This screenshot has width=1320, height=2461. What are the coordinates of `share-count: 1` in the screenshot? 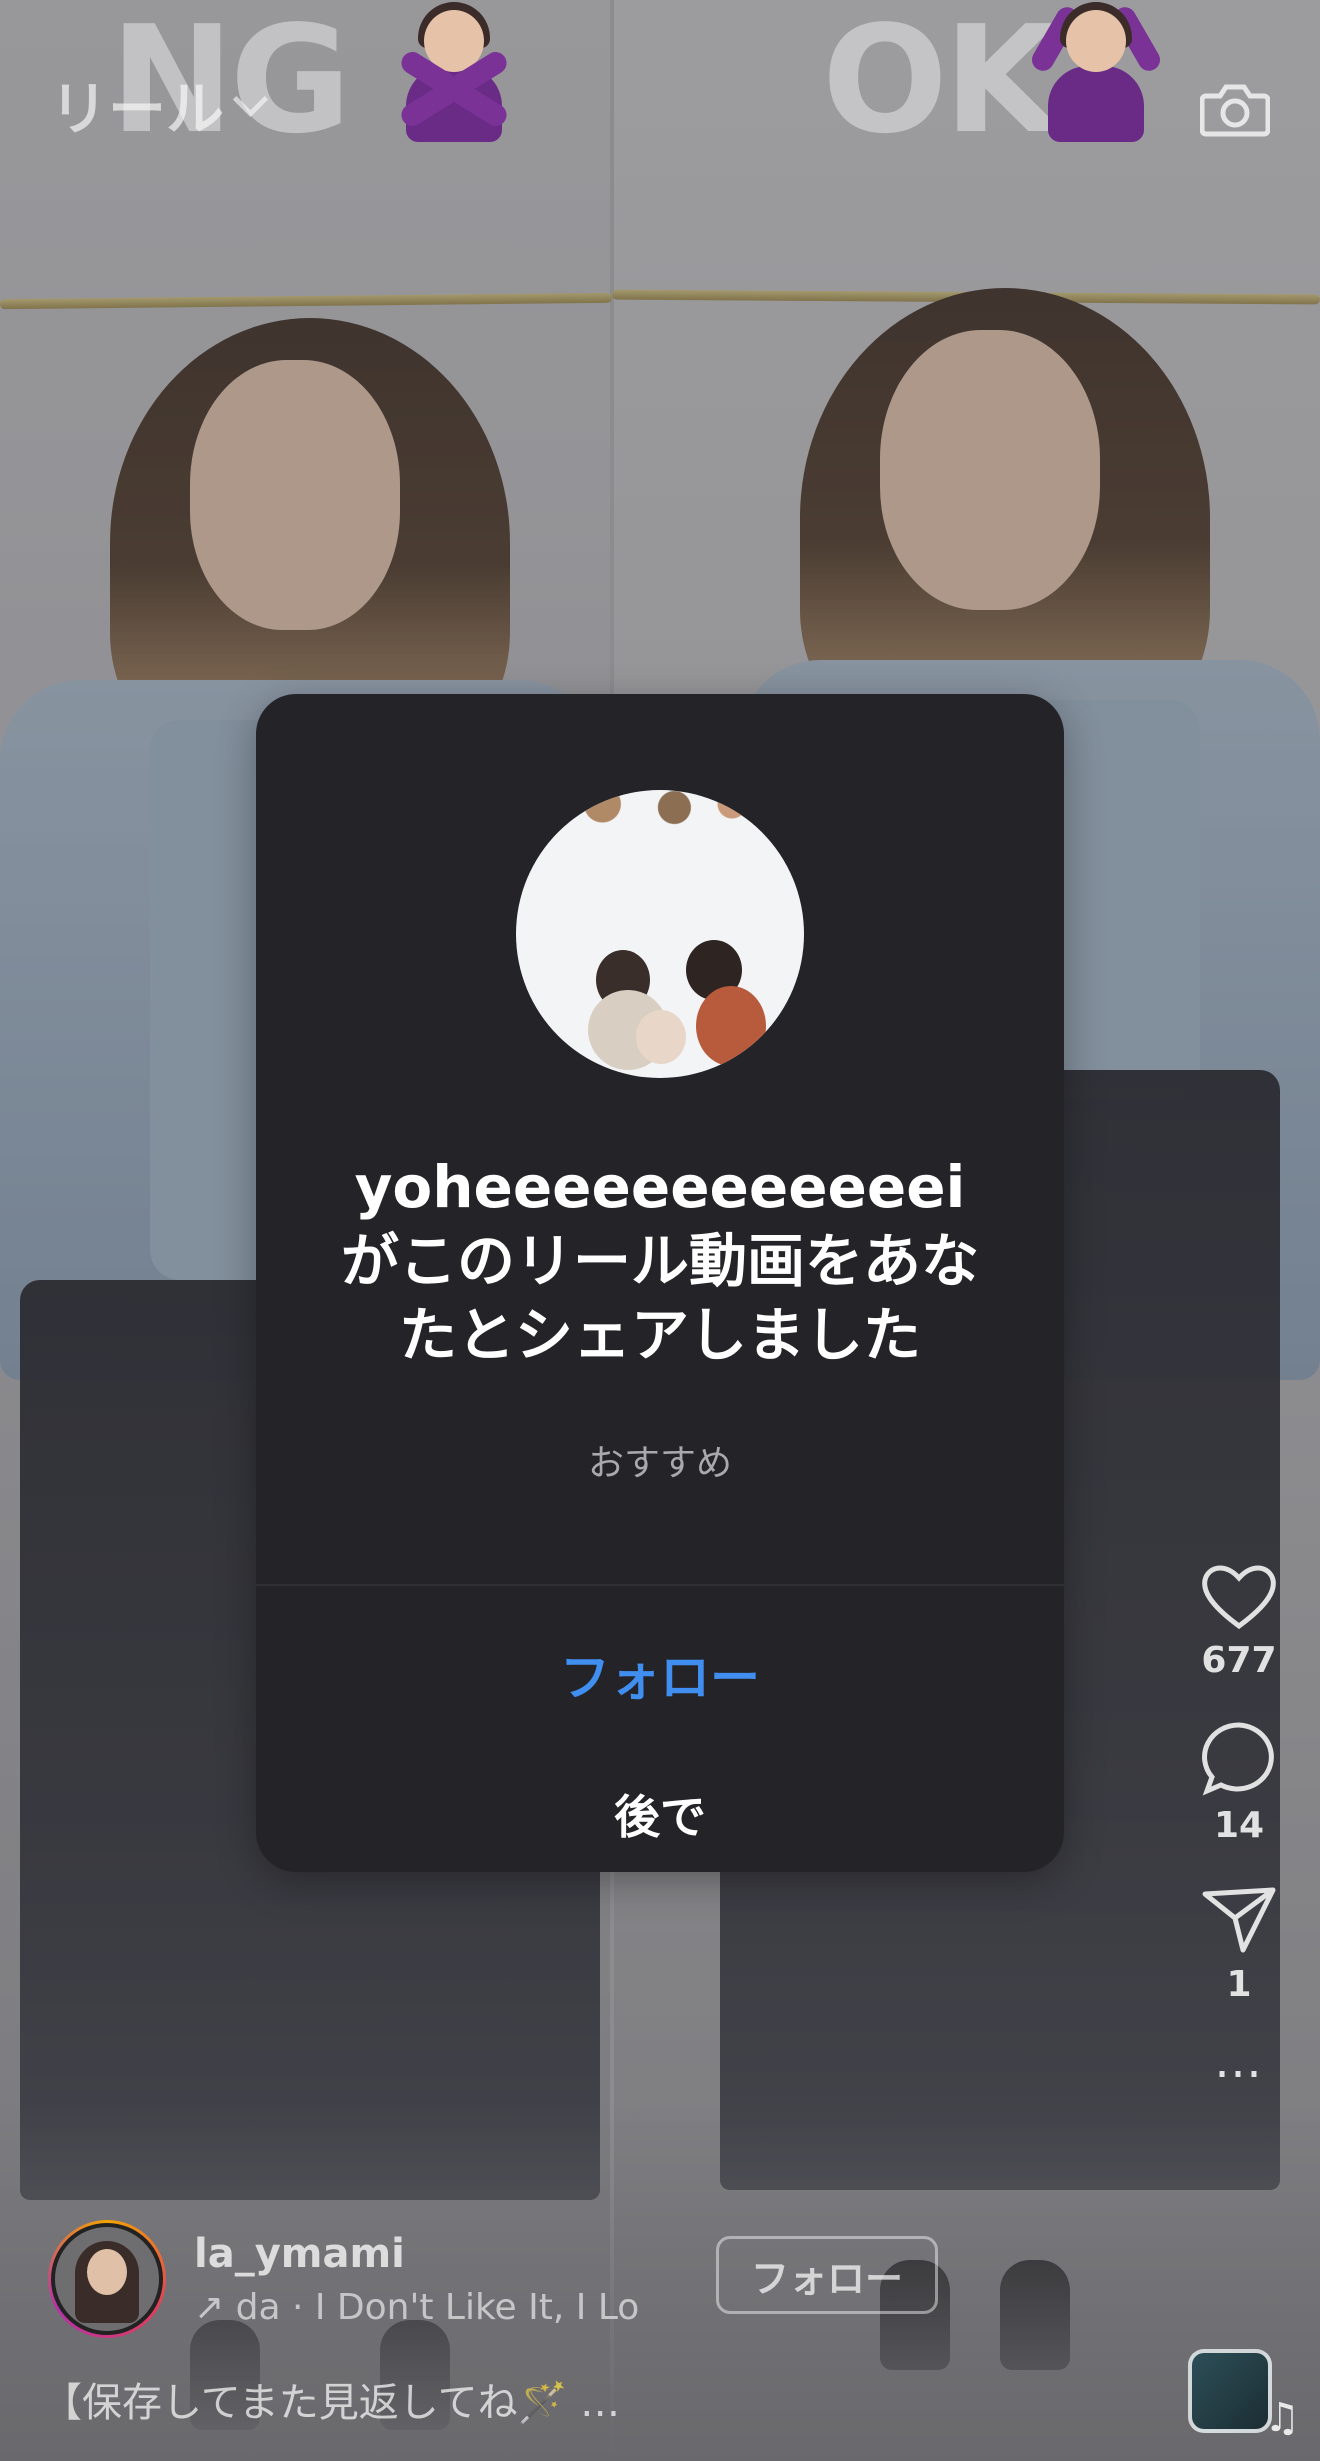 It's located at (1239, 1984).